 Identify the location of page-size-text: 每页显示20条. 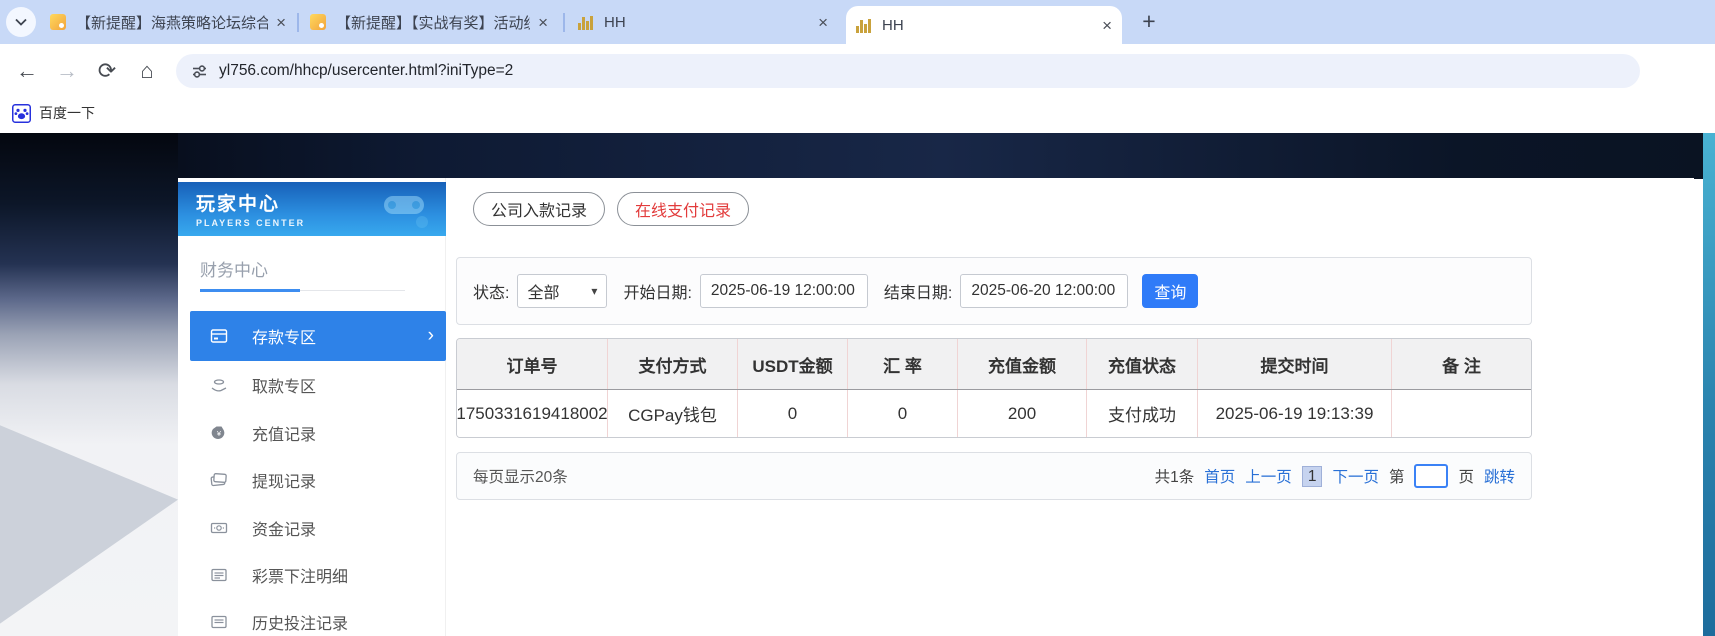
(520, 477).